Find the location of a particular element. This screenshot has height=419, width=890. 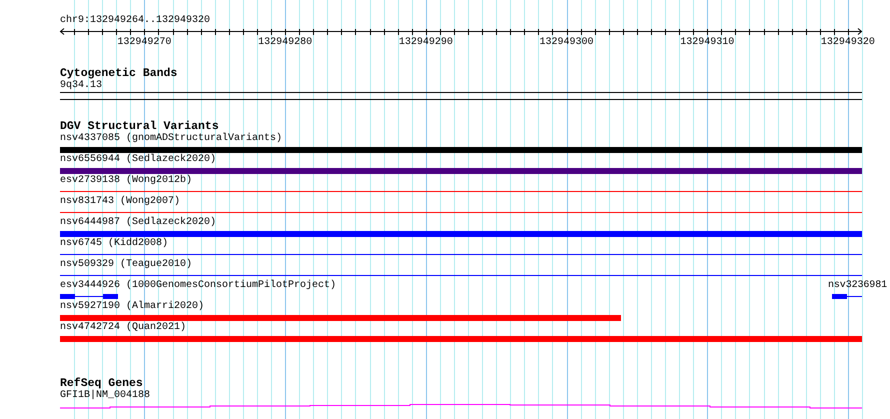

variant-label: nsv509329 (Teague2010) is located at coordinates (126, 265).